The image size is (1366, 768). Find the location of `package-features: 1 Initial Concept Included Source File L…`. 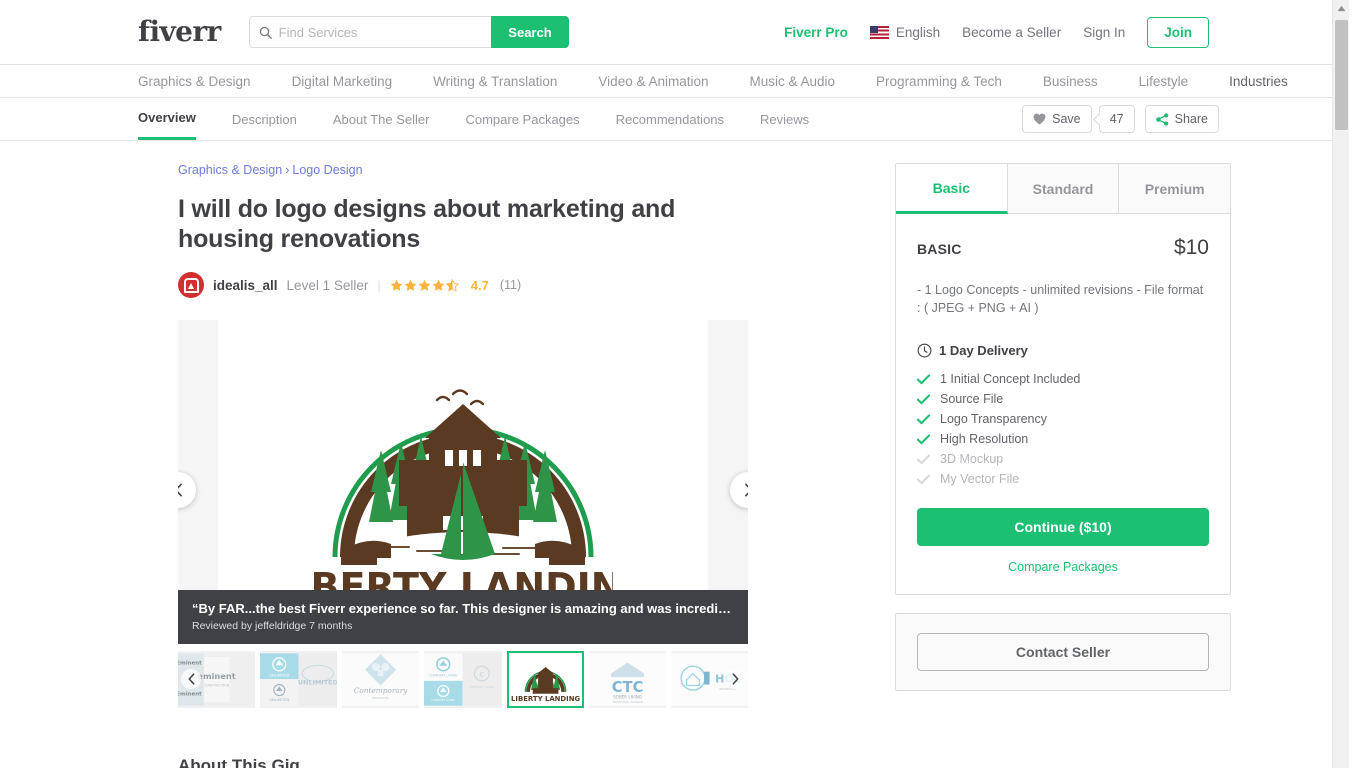

package-features: 1 Initial Concept Included Source File L… is located at coordinates (1063, 429).